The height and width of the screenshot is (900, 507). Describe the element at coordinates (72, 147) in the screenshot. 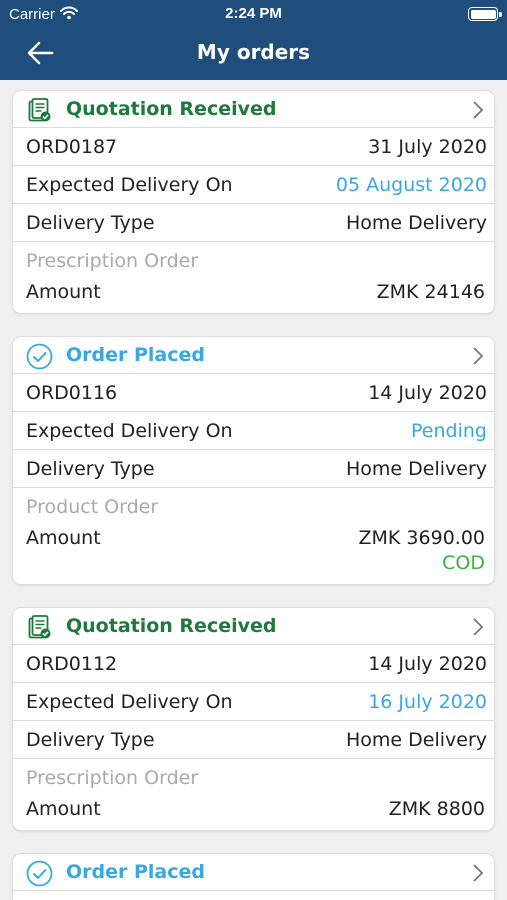

I see `order-id: ORD0187` at that location.